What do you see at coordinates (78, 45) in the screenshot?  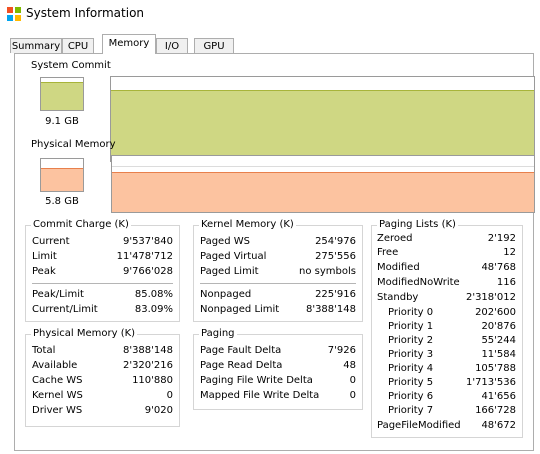 I see `tab-cpu: CPU` at bounding box center [78, 45].